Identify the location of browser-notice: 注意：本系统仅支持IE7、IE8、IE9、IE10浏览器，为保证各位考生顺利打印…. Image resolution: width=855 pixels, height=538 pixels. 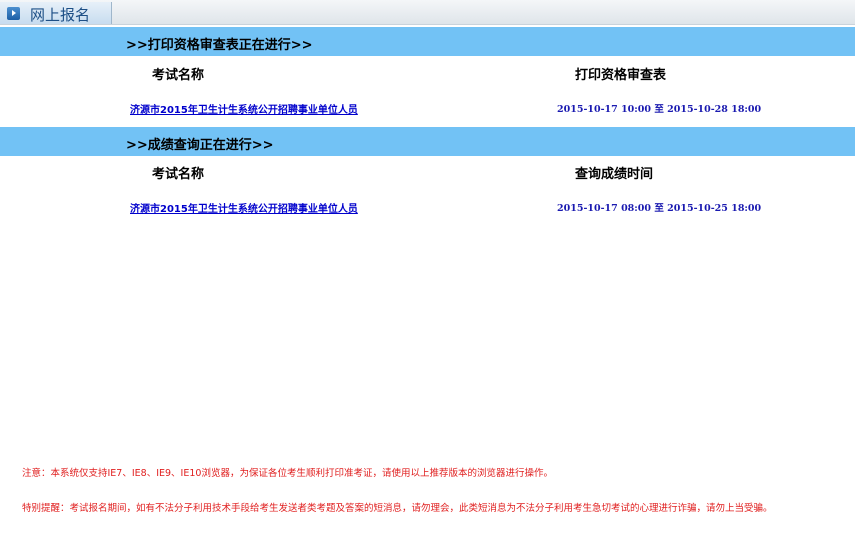
(287, 473).